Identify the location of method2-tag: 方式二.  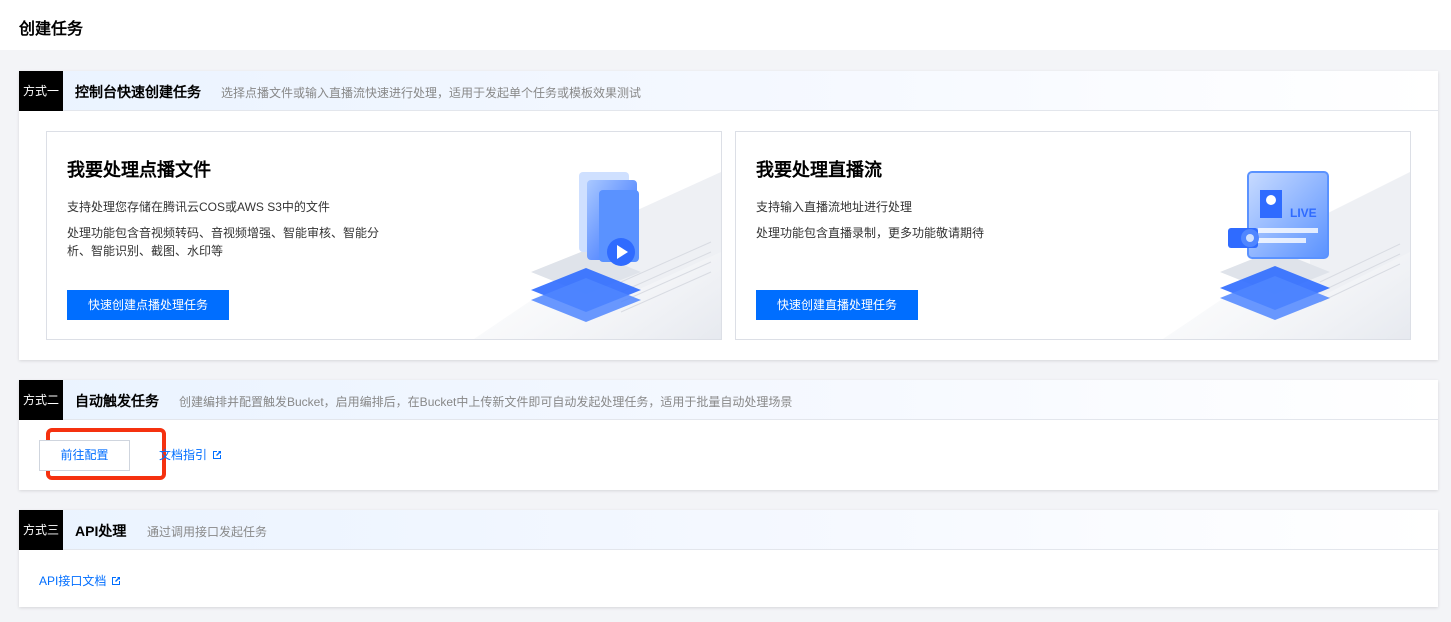
(41, 400).